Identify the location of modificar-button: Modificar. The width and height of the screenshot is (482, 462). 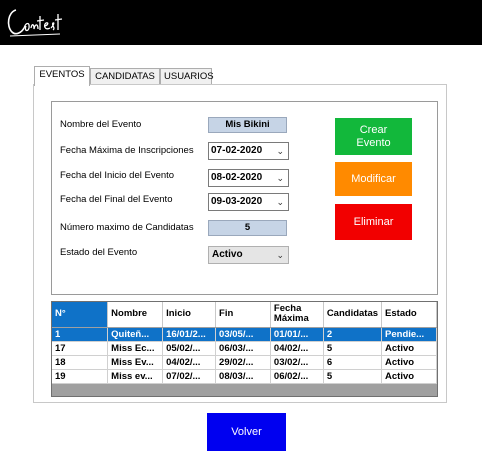
(373, 179).